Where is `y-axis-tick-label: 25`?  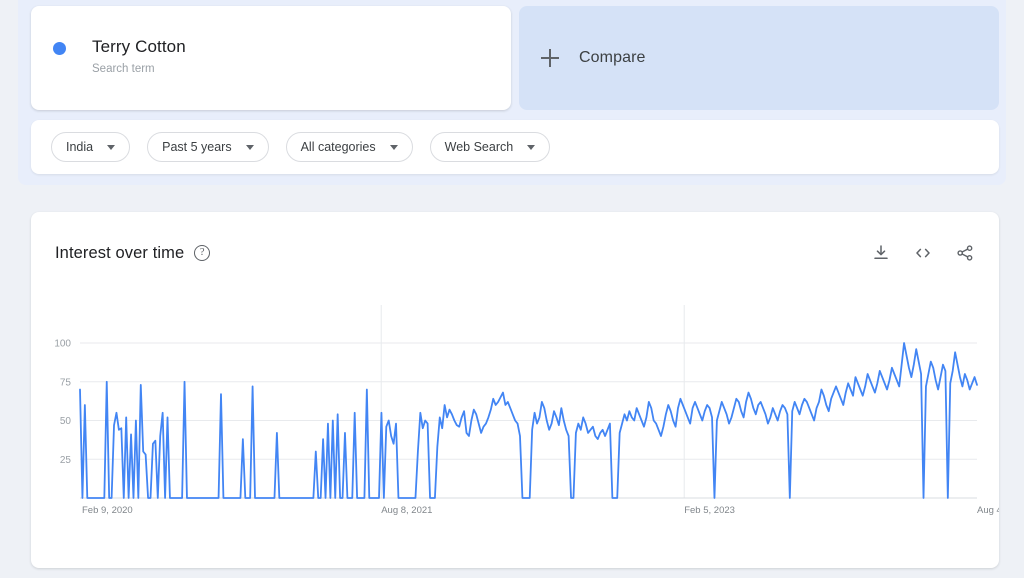
y-axis-tick-label: 25 is located at coordinates (66, 460).